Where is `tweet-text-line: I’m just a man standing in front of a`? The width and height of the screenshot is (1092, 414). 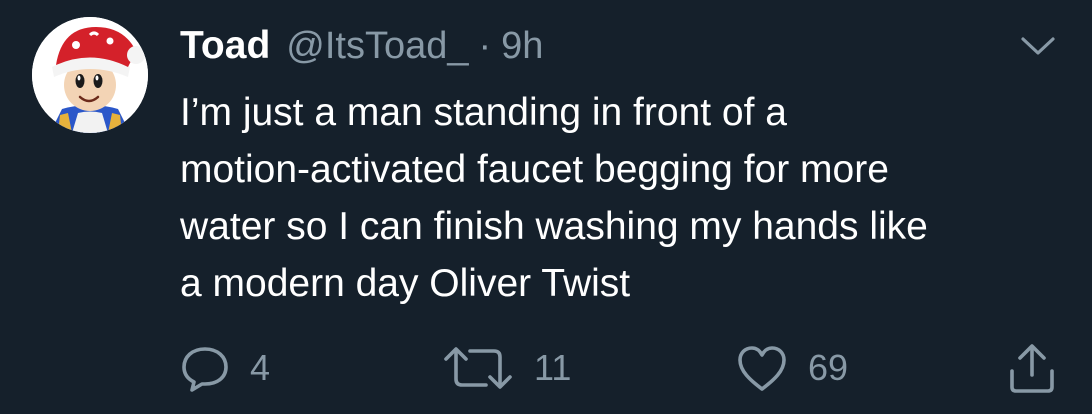
tweet-text-line: I’m just a man standing in front of a is located at coordinates (483, 112).